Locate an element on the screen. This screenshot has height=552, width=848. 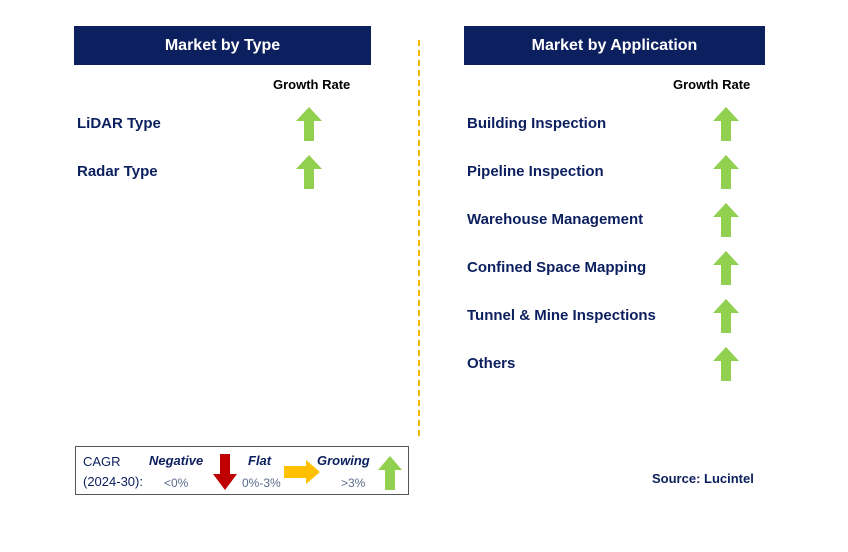
type-growth-rate-label: Growth Rate is located at coordinates (312, 84).